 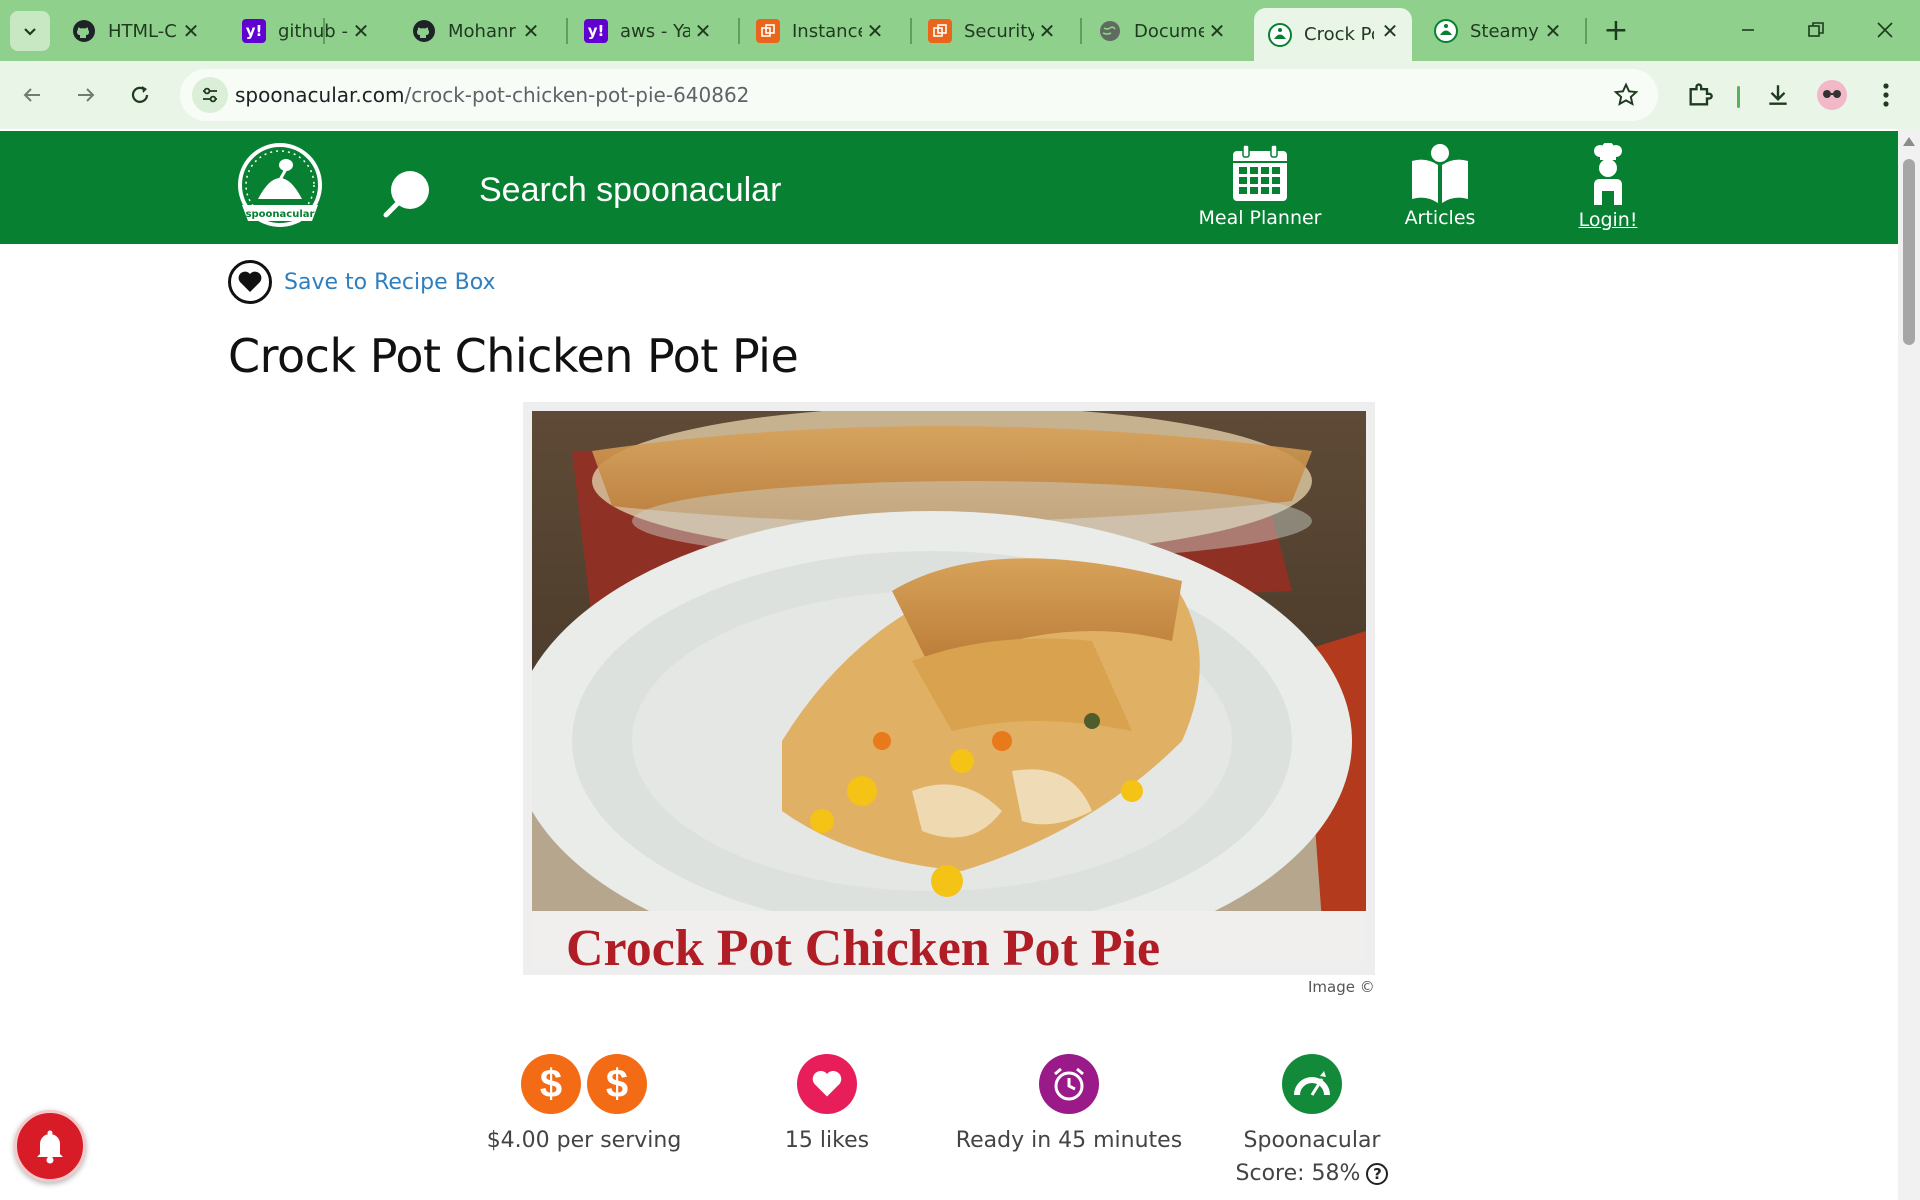 What do you see at coordinates (630, 190) in the screenshot?
I see `search-input: Search spoonacular` at bounding box center [630, 190].